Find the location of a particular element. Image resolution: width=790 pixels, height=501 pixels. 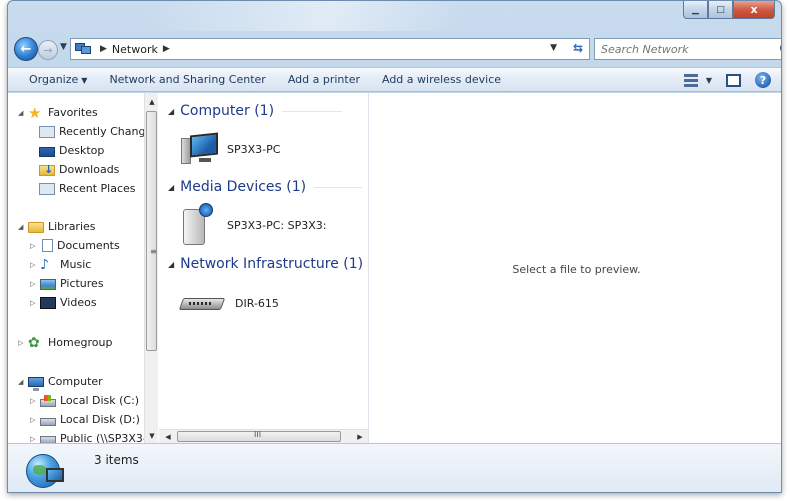

group-header-label: Media Devices (1) is located at coordinates (243, 187).